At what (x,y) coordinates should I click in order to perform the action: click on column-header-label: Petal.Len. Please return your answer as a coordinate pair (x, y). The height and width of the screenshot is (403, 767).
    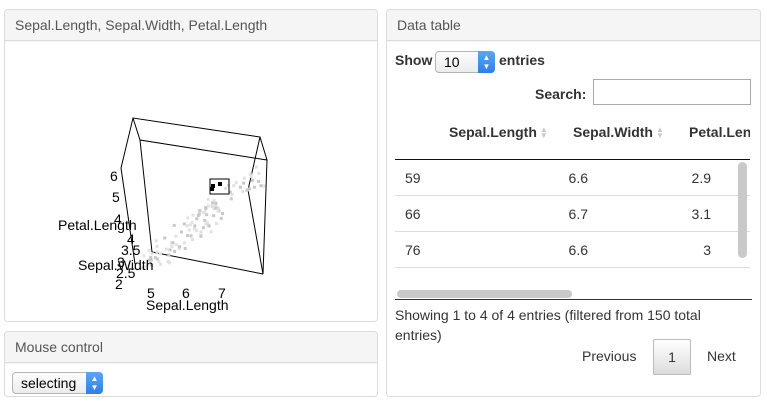
    Looking at the image, I should click on (719, 132).